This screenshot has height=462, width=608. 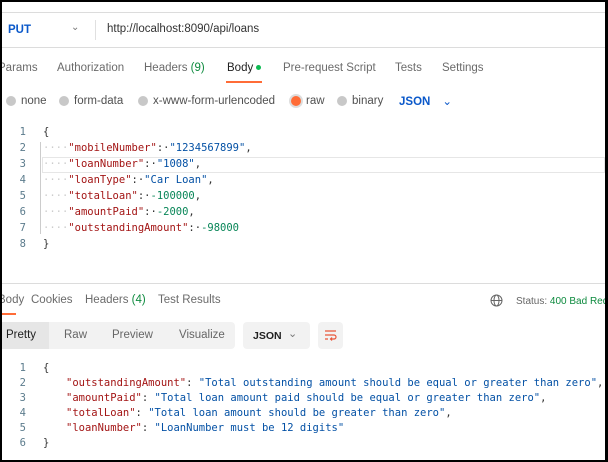 What do you see at coordinates (496, 300) in the screenshot?
I see `globe-icon` at bounding box center [496, 300].